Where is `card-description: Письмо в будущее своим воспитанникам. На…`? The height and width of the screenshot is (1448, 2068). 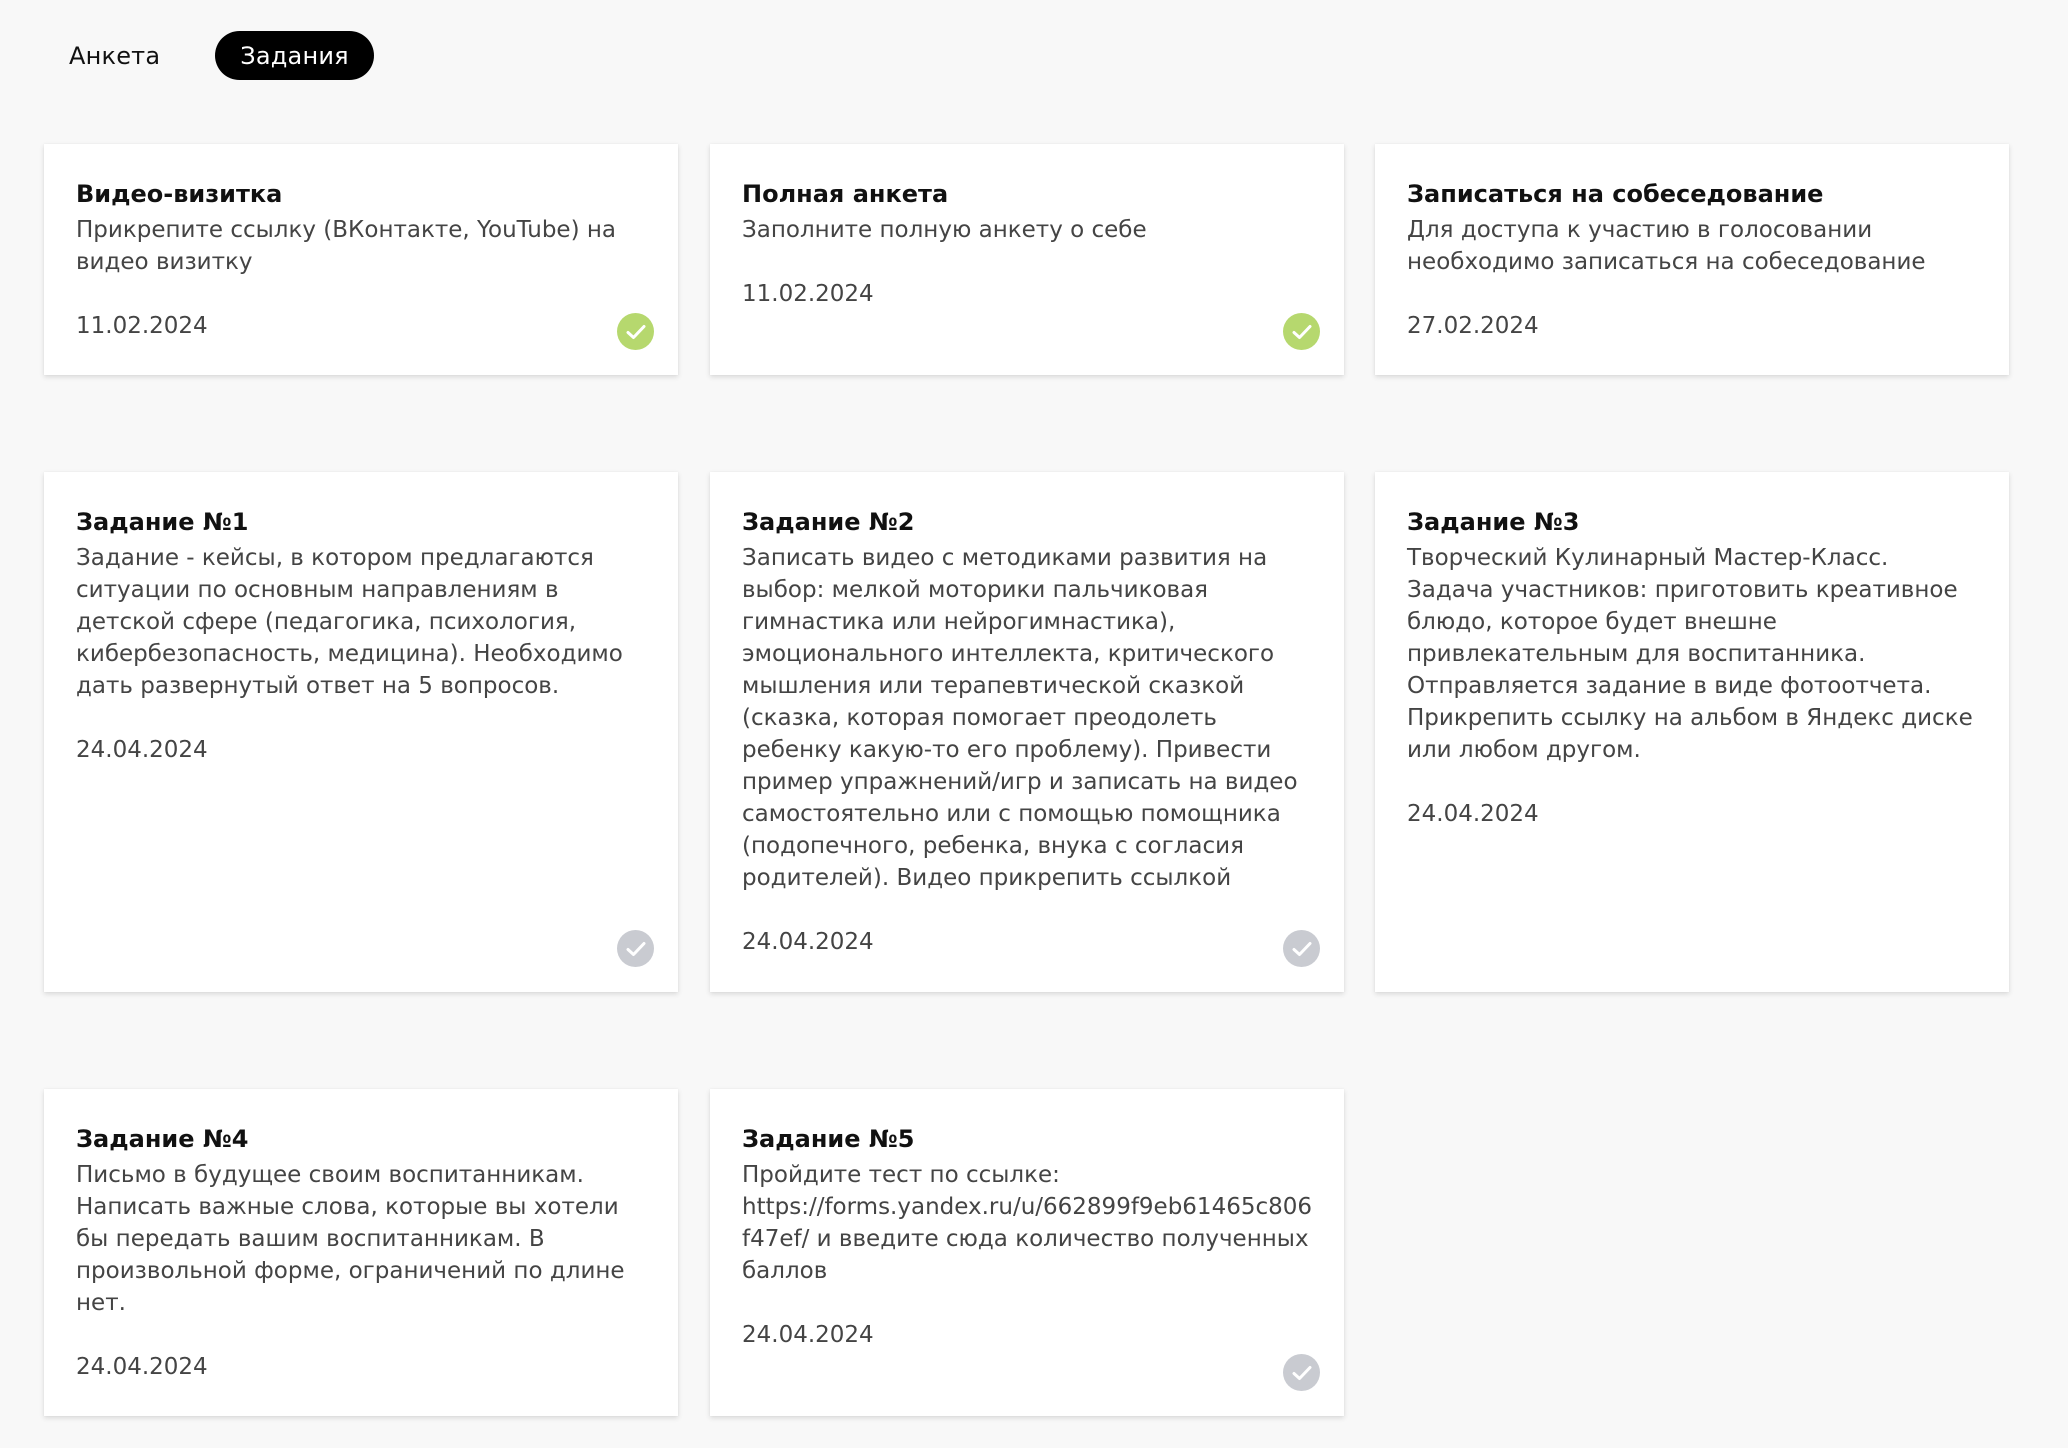 card-description: Письмо в будущее своим воспитанникам. На… is located at coordinates (350, 1239).